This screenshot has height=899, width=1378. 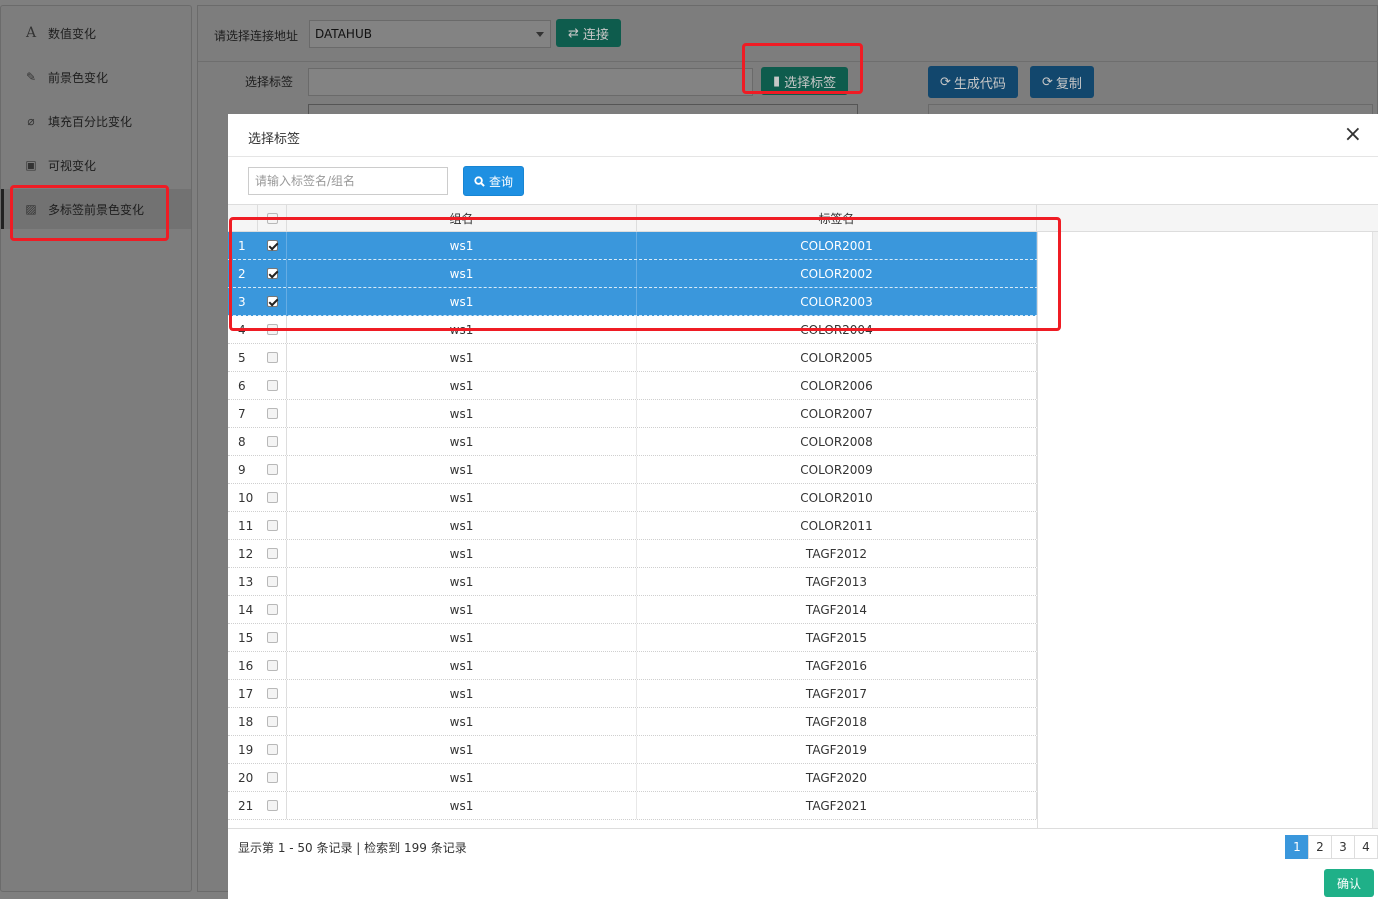 I want to click on generate-code-button: ⟳ 生成代码, so click(x=973, y=82).